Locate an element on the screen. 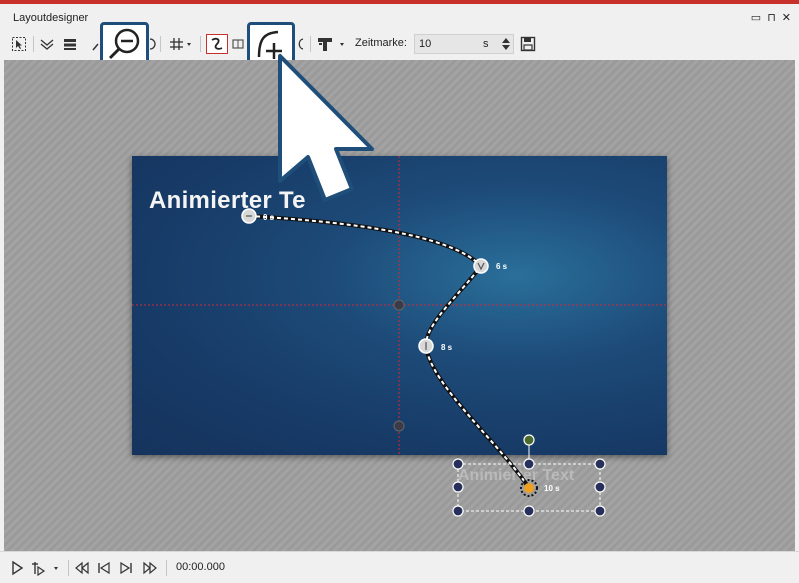 Image resolution: width=799 pixels, height=583 pixels. fast-forward-button is located at coordinates (150, 568).